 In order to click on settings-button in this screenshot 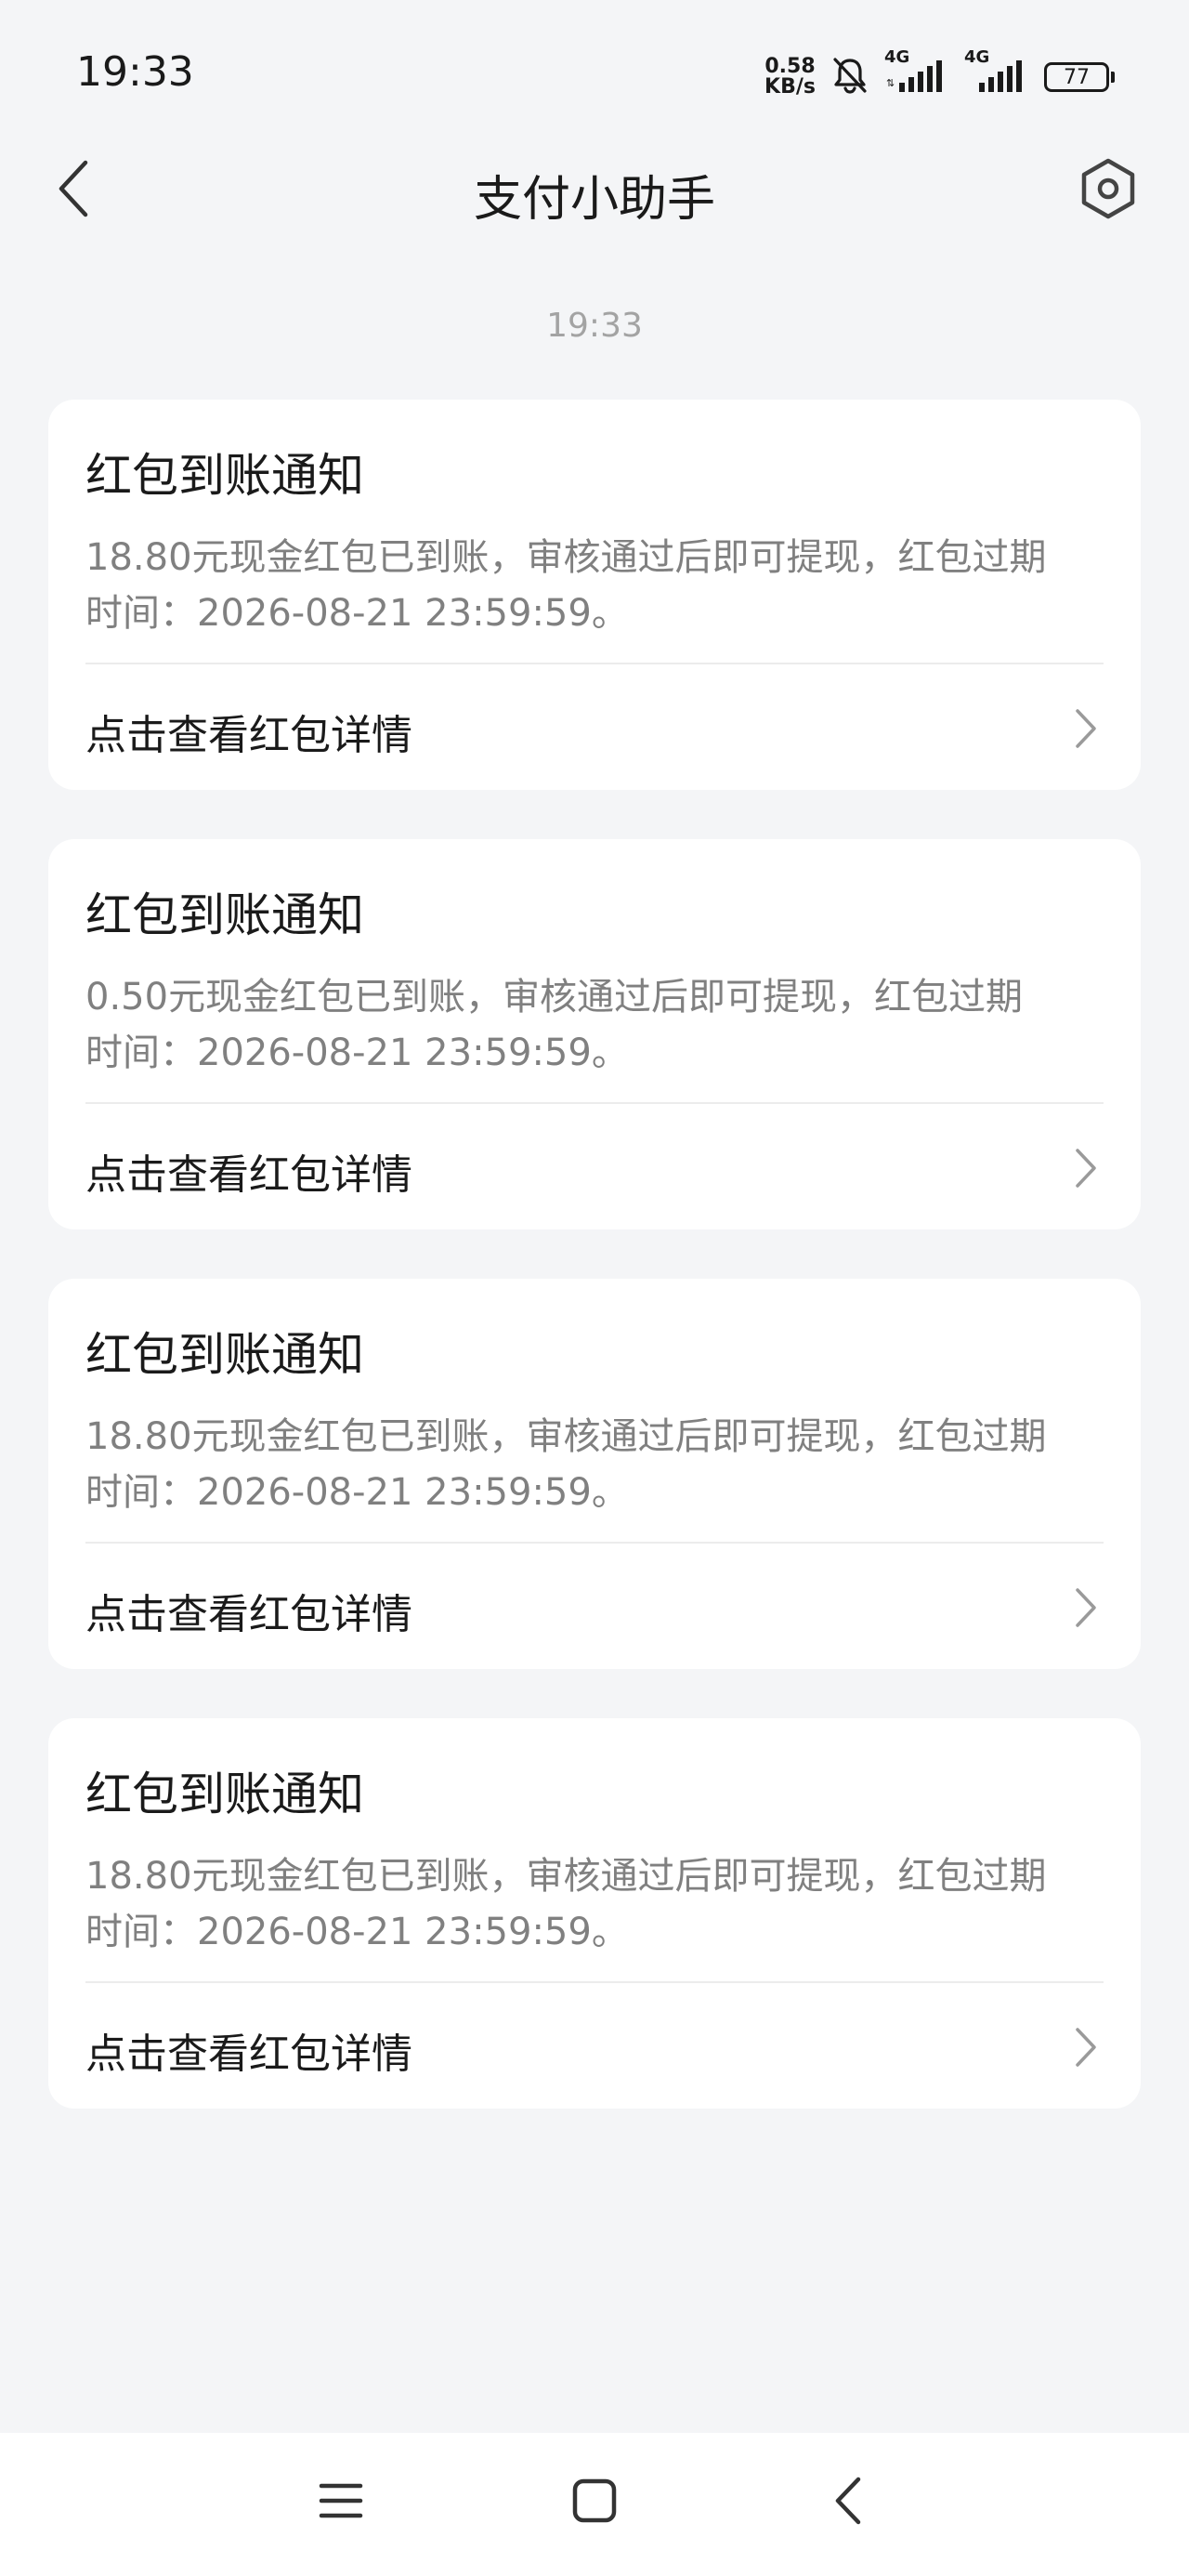, I will do `click(1108, 190)`.